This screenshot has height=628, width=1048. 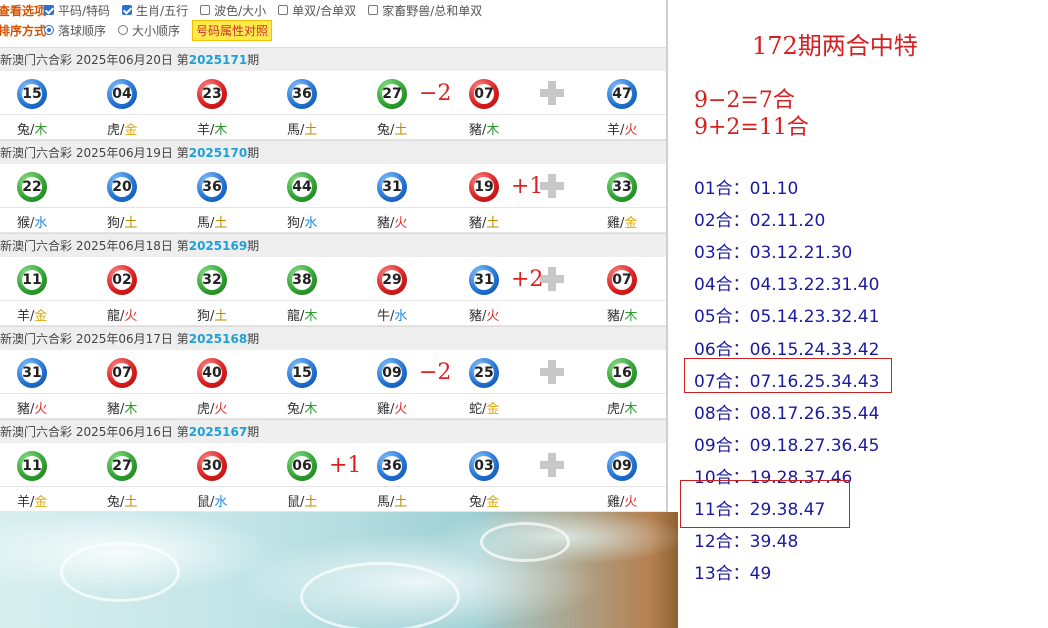 I want to click on zodiac-element-label: 狗/土, so click(x=122, y=221).